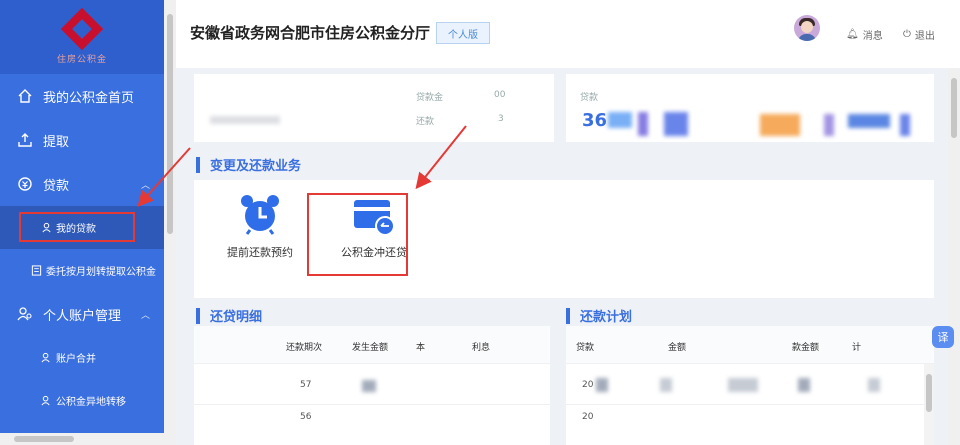 This screenshot has height=445, width=960. Describe the element at coordinates (56, 186) in the screenshot. I see `sidebar-item-label: 贷款` at that location.